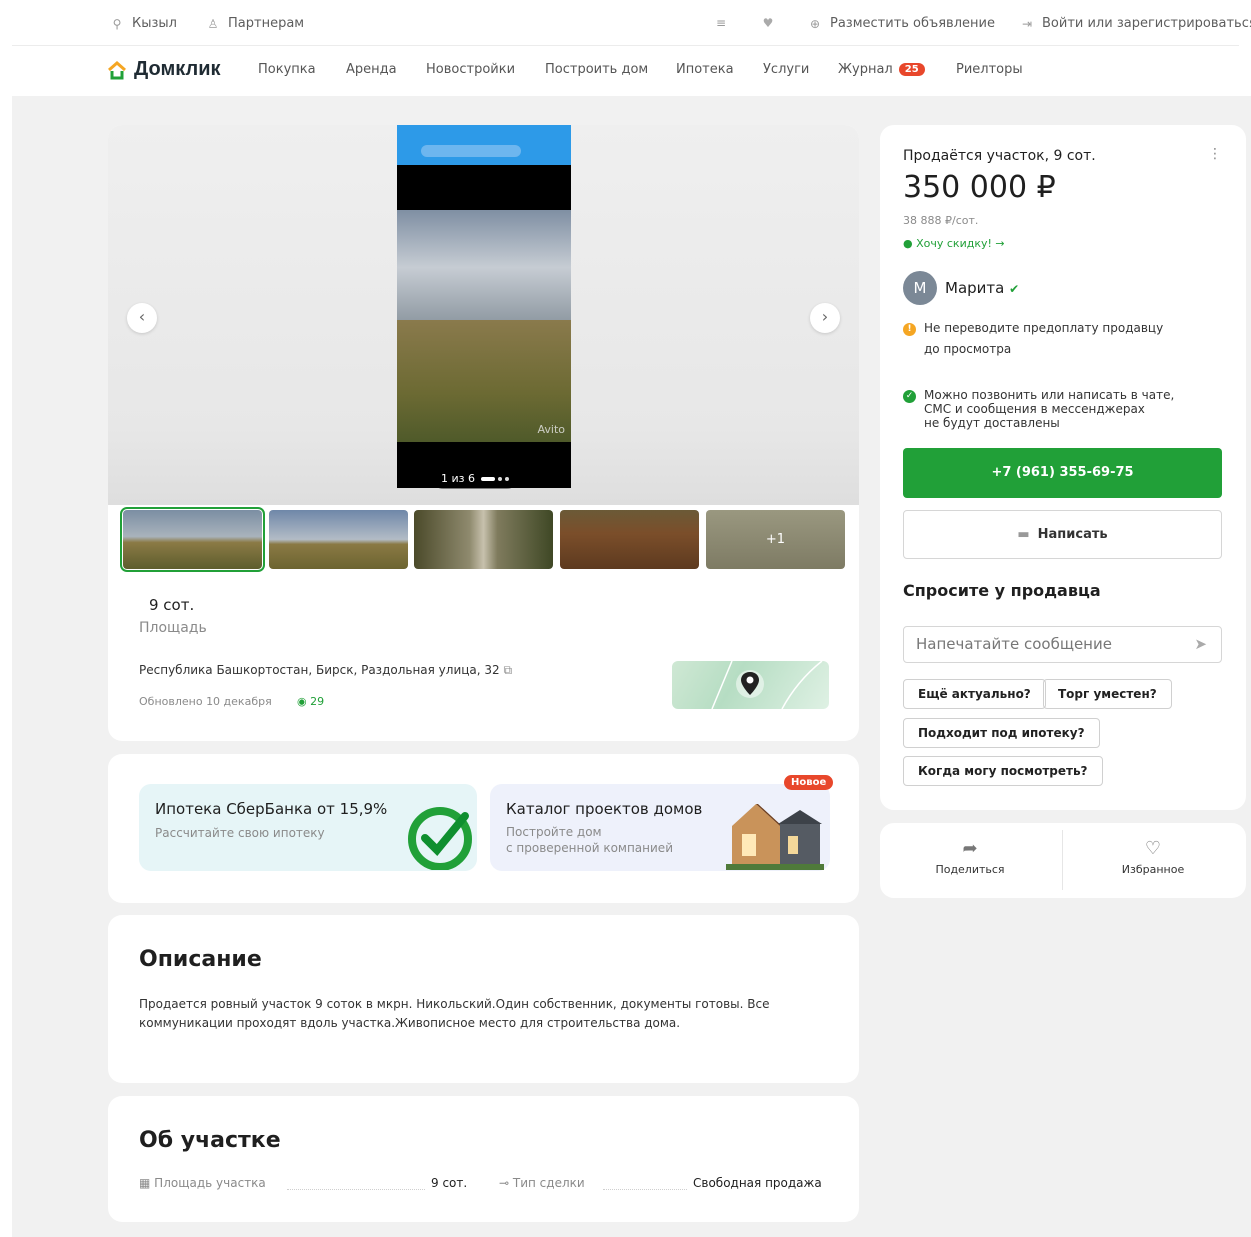  What do you see at coordinates (979, 187) in the screenshot?
I see `price: 350 000 ₽` at bounding box center [979, 187].